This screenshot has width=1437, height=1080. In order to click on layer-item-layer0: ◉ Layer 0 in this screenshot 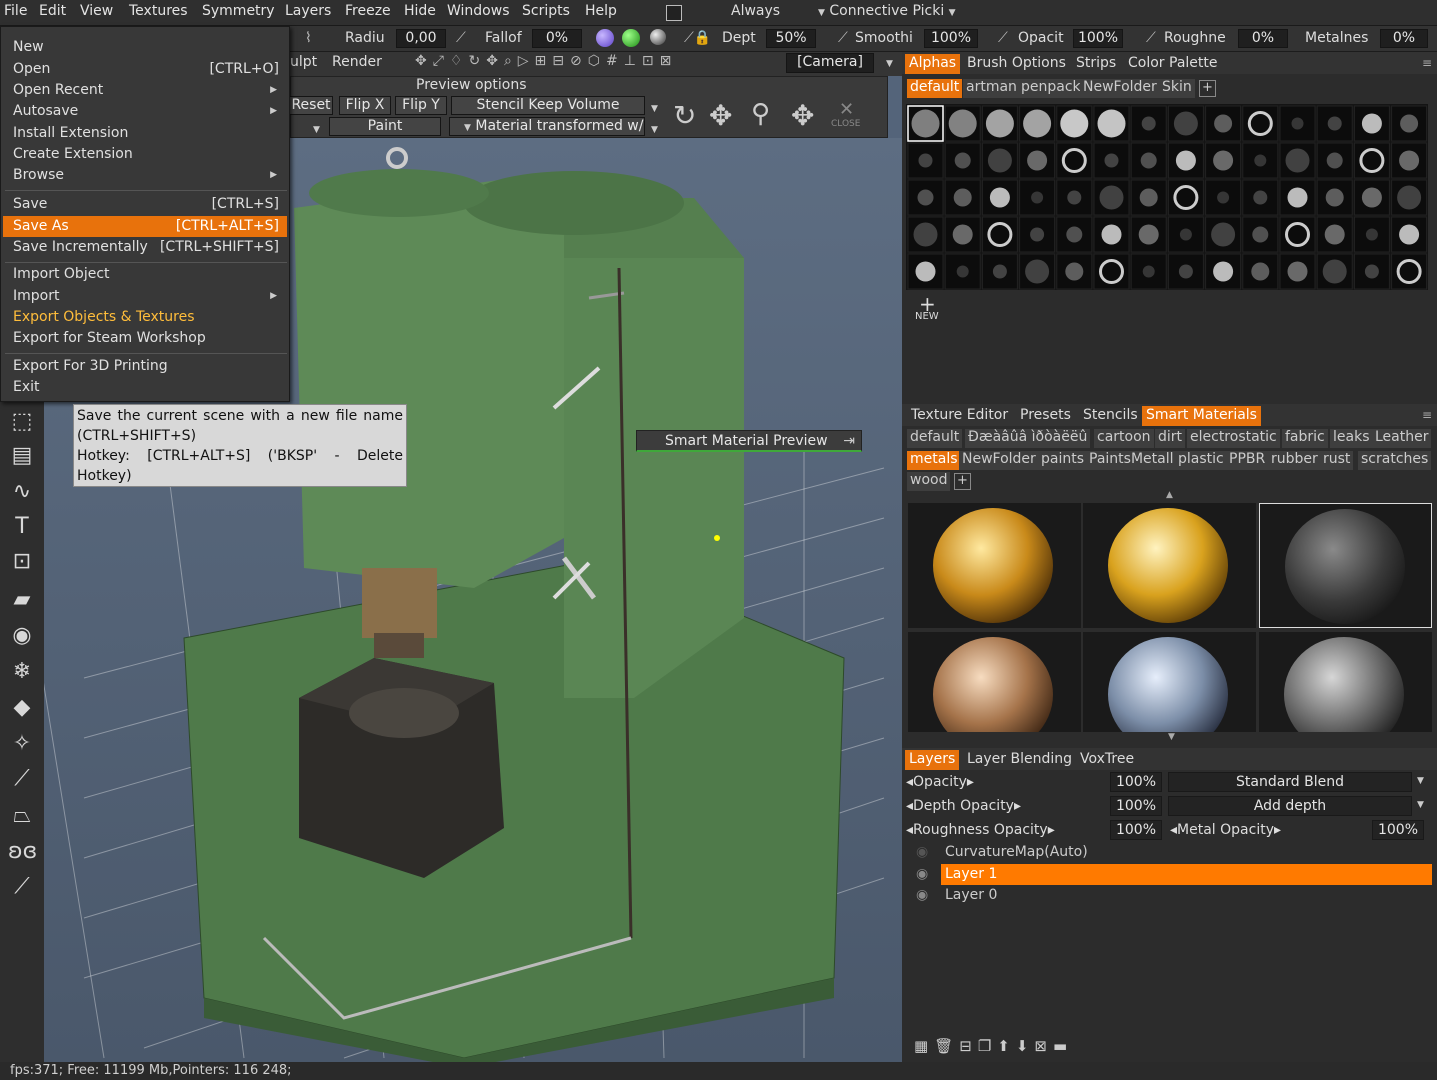, I will do `click(1169, 895)`.